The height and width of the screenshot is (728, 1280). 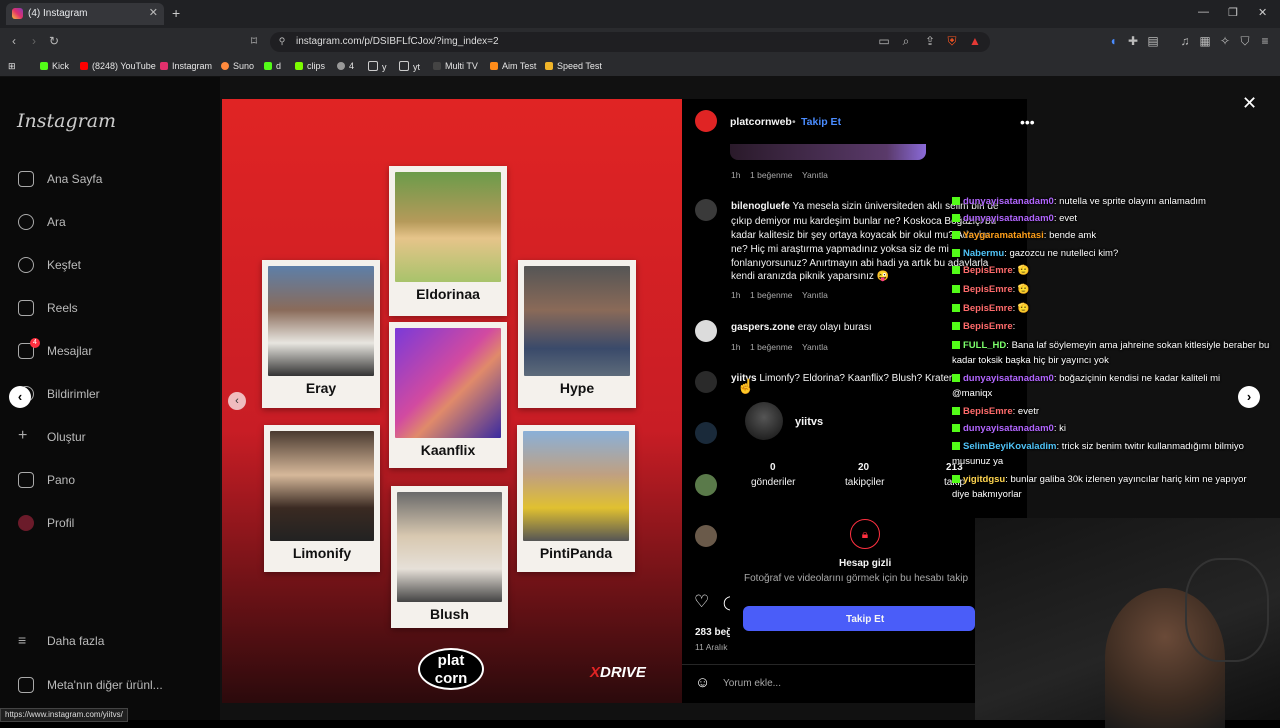 What do you see at coordinates (1262, 12) in the screenshot?
I see `window-close-icon: ✕` at bounding box center [1262, 12].